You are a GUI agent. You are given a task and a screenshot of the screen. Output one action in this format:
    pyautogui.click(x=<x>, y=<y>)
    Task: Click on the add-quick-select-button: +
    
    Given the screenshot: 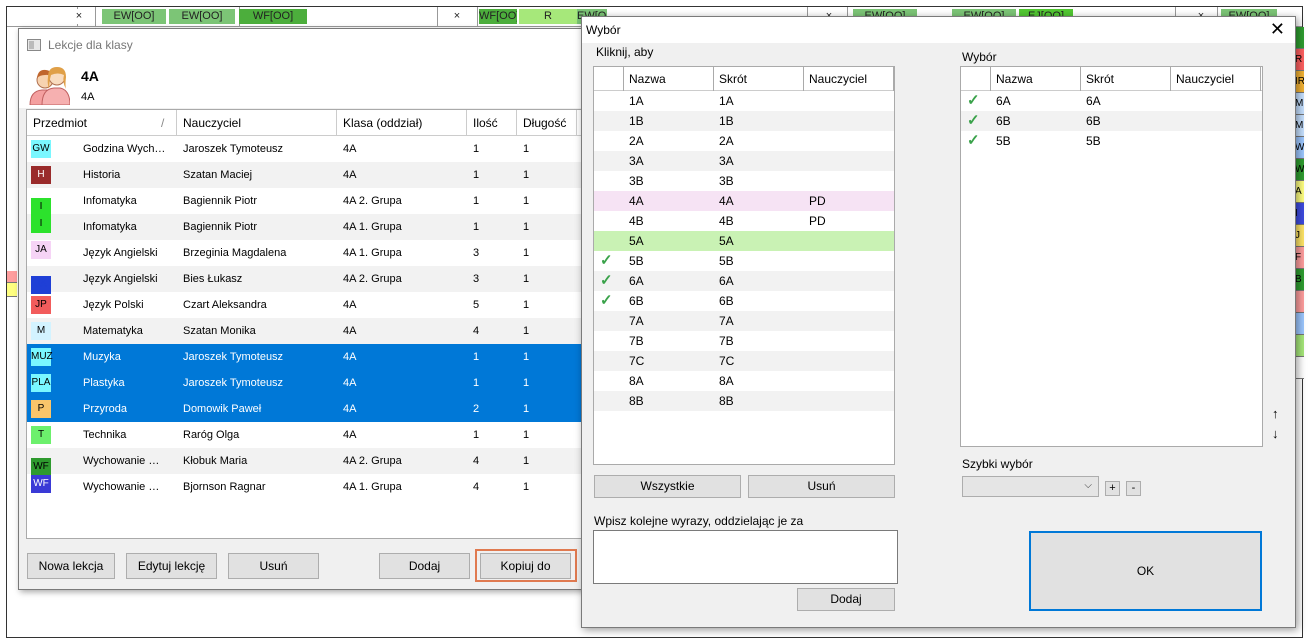 What is the action you would take?
    pyautogui.click(x=1112, y=488)
    